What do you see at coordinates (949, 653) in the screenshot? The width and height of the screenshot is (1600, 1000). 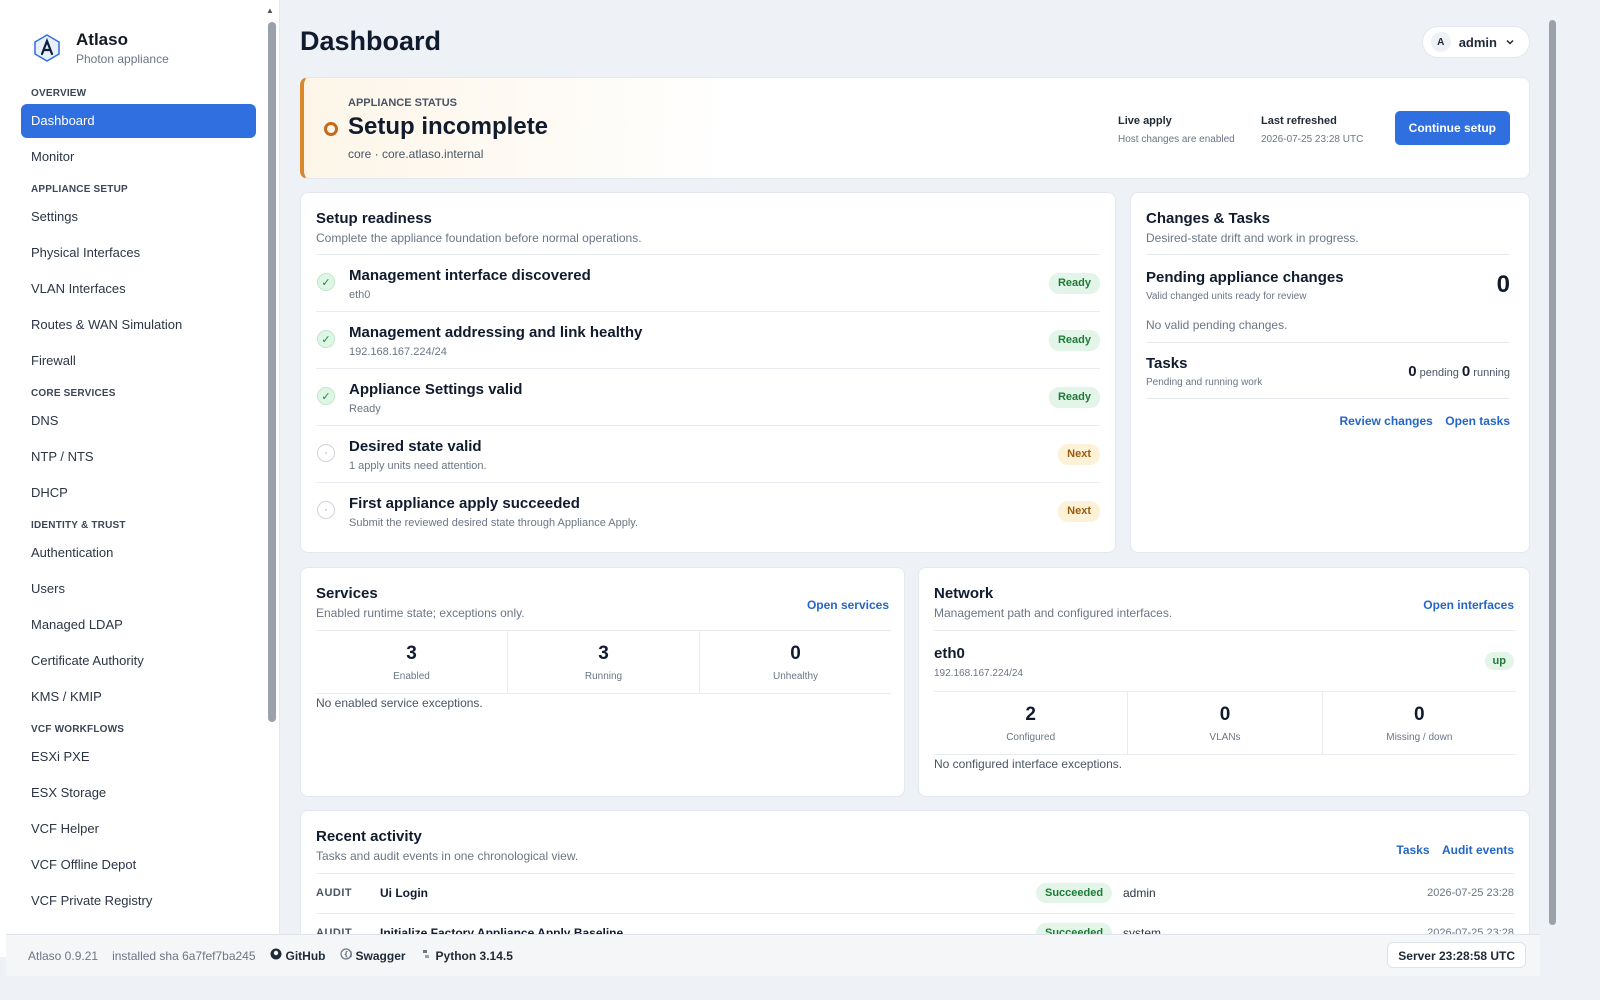 I see `interface-name: eth0` at bounding box center [949, 653].